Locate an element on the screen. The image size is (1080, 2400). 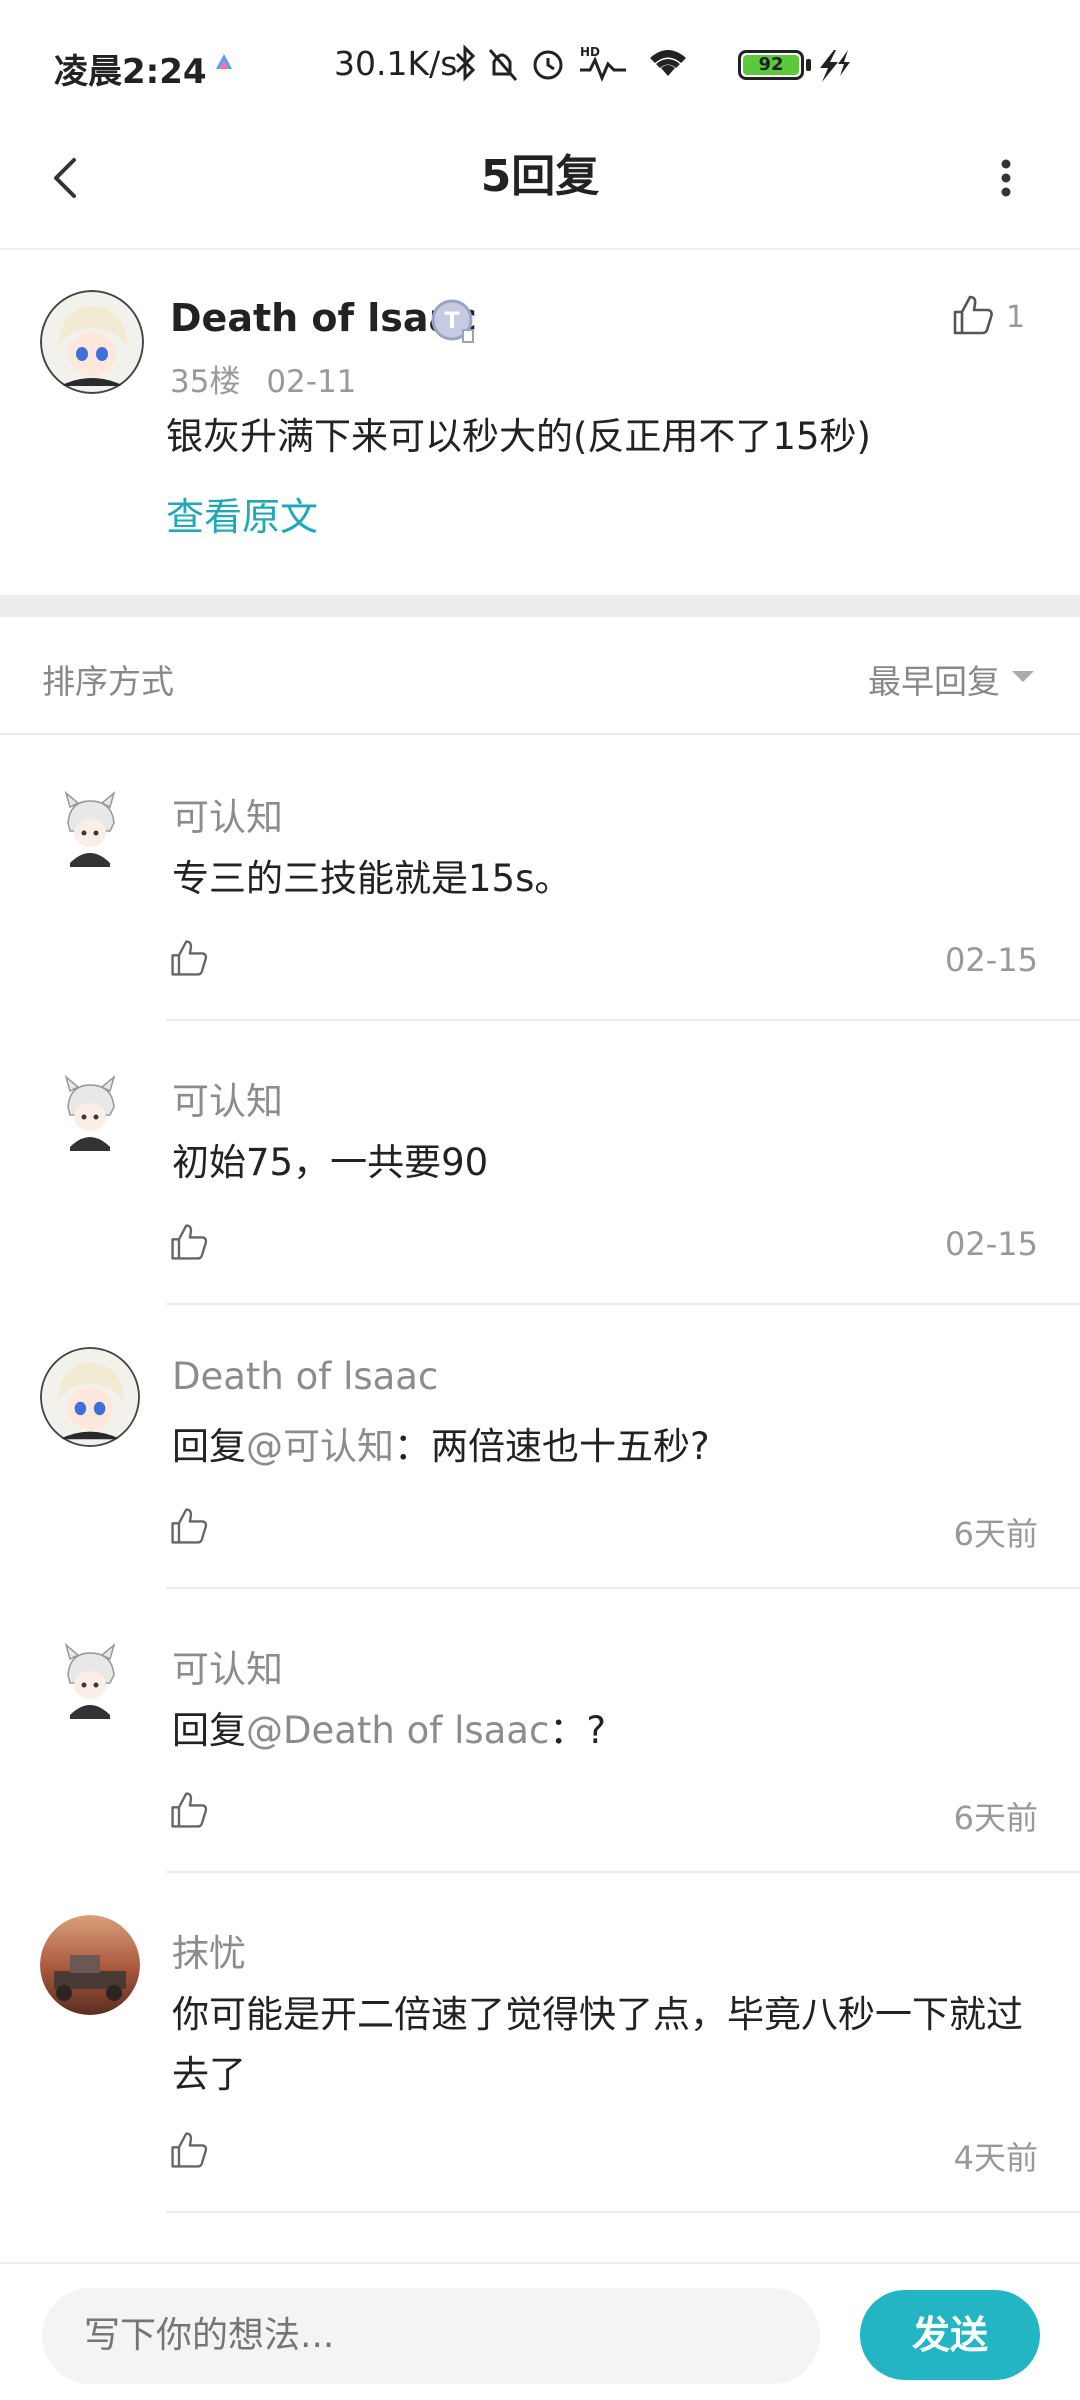
post-like-count: 1 is located at coordinates (1016, 317).